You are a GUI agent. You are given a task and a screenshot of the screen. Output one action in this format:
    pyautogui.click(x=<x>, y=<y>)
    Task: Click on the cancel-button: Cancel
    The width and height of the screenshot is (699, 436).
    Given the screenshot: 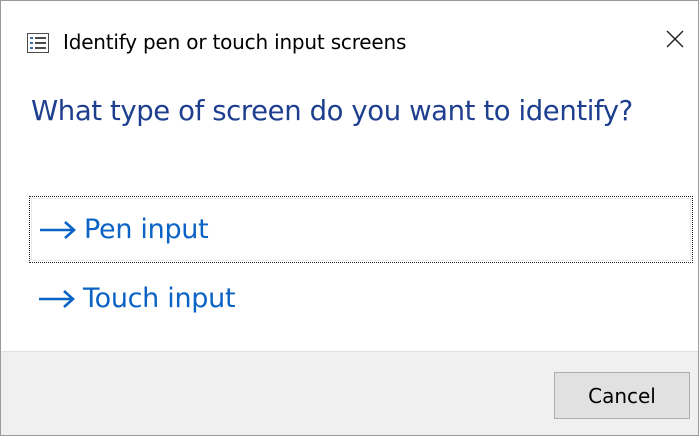 What is the action you would take?
    pyautogui.click(x=622, y=395)
    